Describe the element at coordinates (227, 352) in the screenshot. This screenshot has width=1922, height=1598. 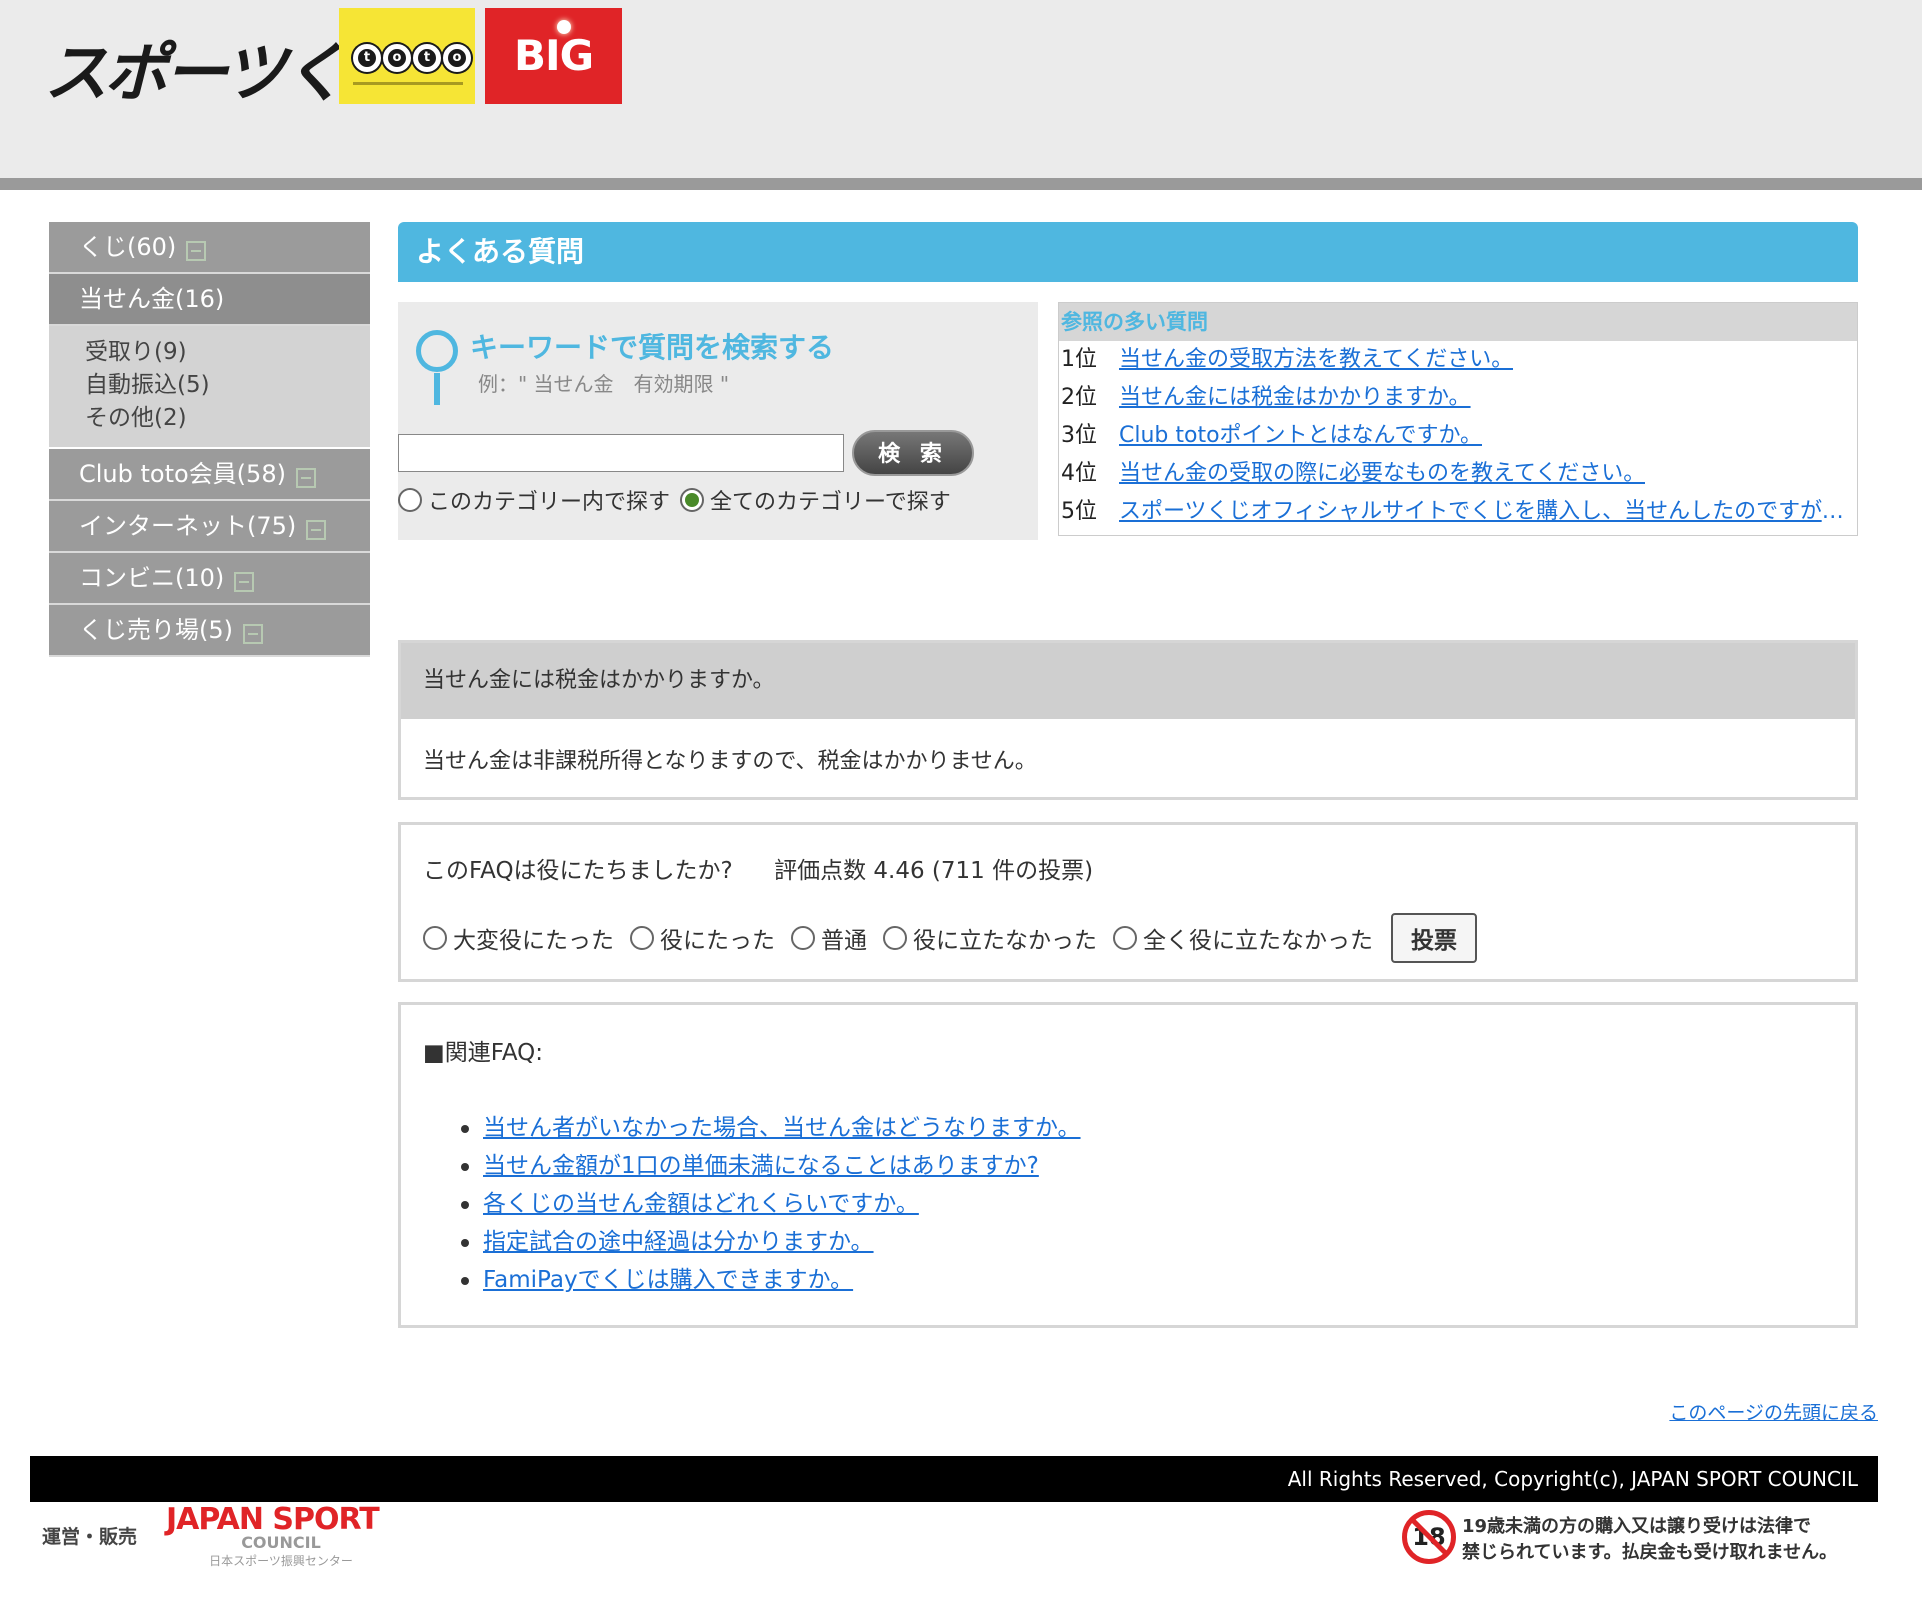
I see `sidebar-subitem-receive: 受取り(9)` at that location.